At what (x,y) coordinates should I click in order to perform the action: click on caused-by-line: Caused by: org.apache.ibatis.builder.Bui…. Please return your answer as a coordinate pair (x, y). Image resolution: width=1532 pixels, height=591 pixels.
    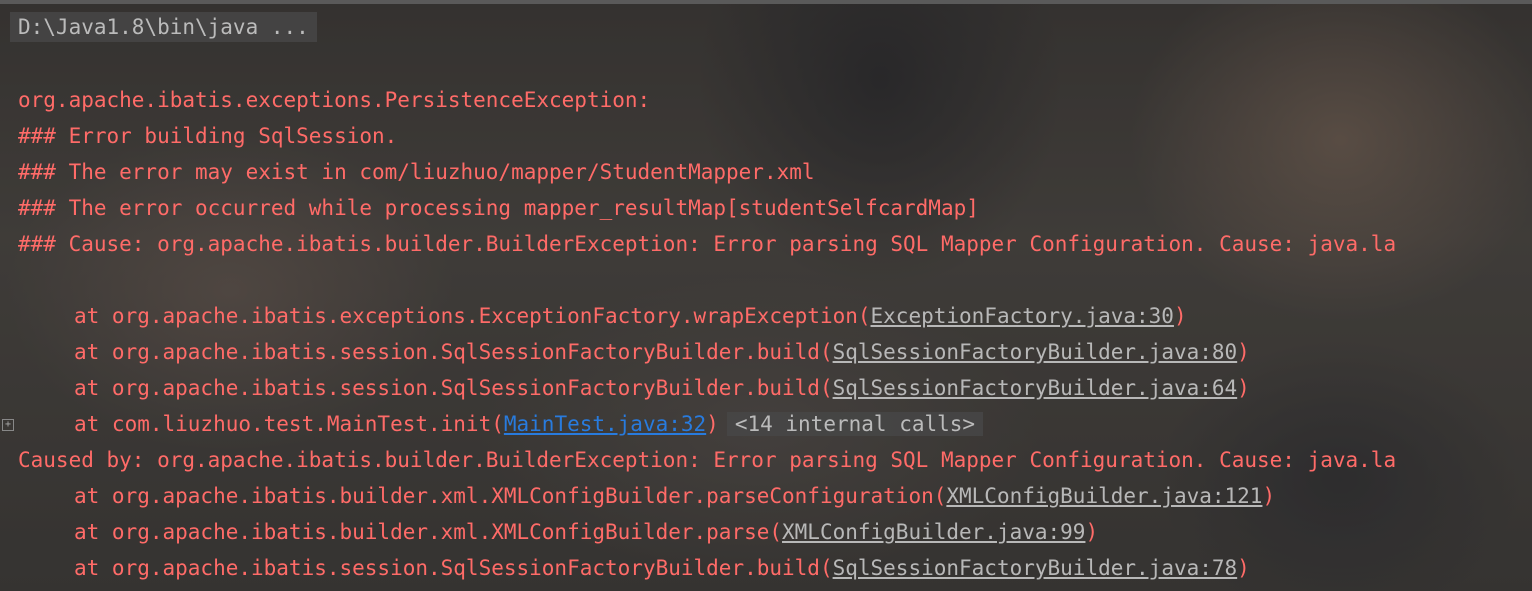
    Looking at the image, I should click on (707, 460).